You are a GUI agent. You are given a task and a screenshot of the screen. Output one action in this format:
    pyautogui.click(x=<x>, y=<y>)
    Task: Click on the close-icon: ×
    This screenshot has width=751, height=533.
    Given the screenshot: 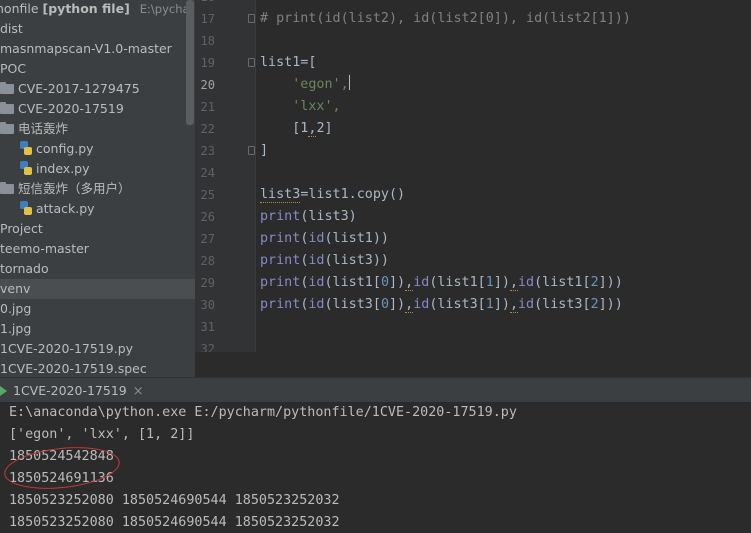 What is the action you would take?
    pyautogui.click(x=138, y=391)
    